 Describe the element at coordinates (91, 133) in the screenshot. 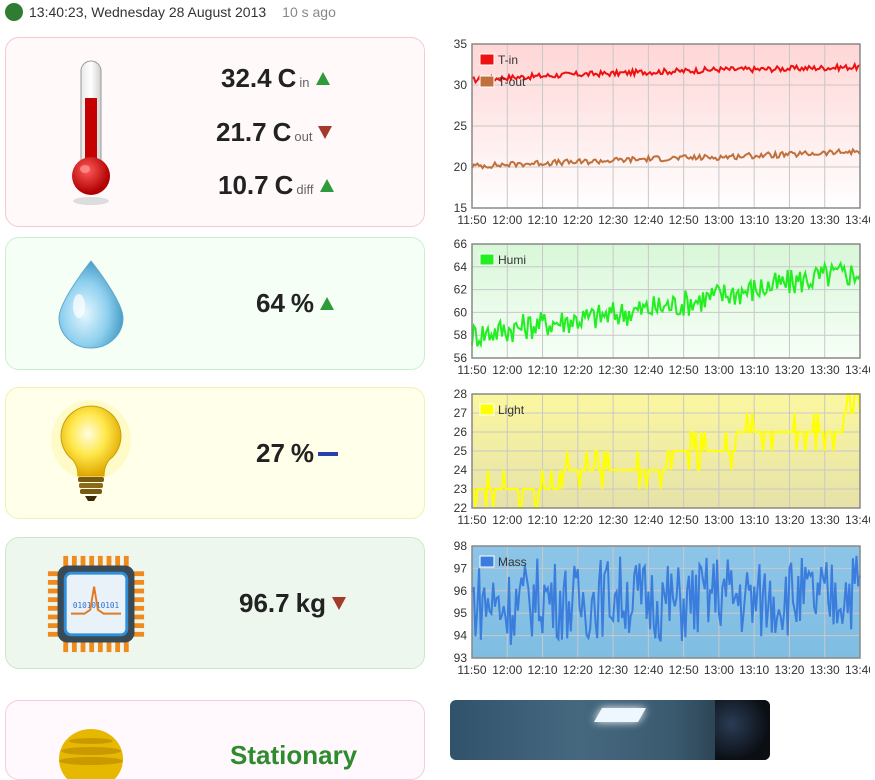

I see `thermometer-icon` at that location.